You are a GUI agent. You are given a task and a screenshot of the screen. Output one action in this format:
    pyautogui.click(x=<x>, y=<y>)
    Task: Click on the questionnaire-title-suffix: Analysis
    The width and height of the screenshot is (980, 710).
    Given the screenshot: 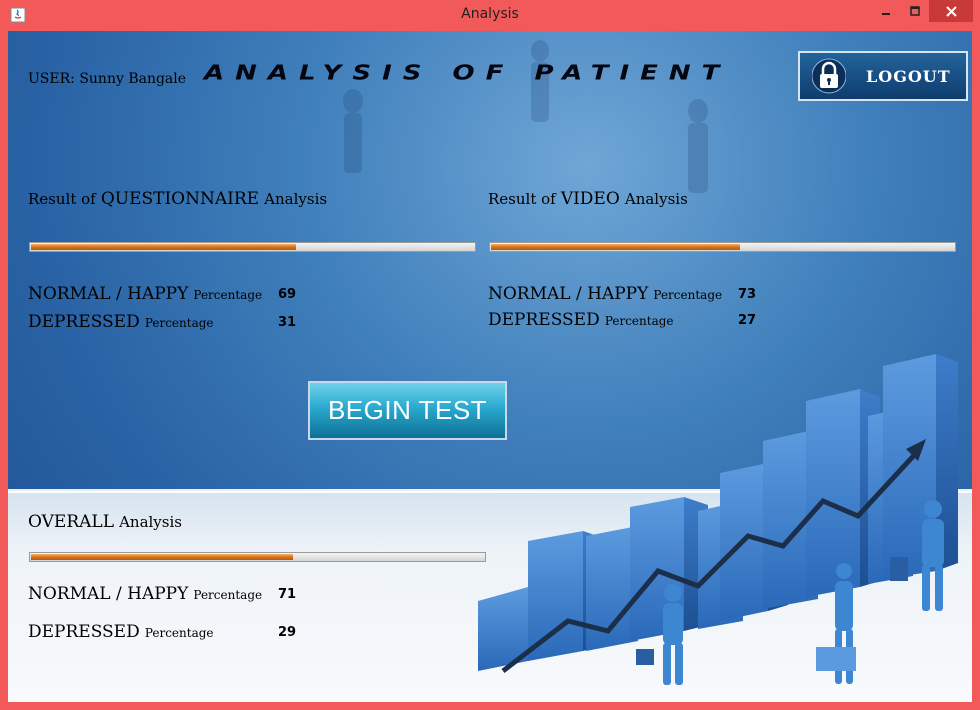 What is the action you would take?
    pyautogui.click(x=296, y=199)
    